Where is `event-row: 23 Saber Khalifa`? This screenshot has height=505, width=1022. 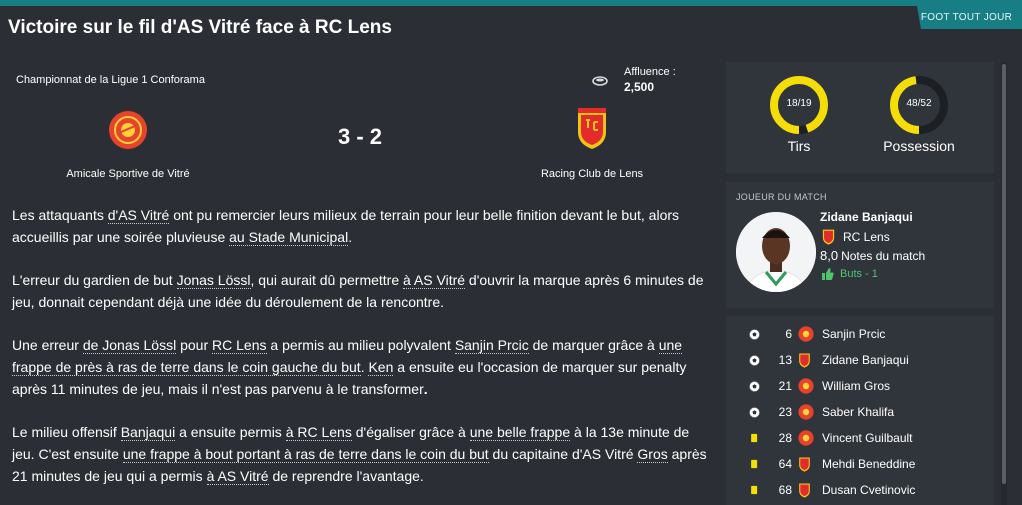
event-row: 23 Saber Khalifa is located at coordinates (860, 412).